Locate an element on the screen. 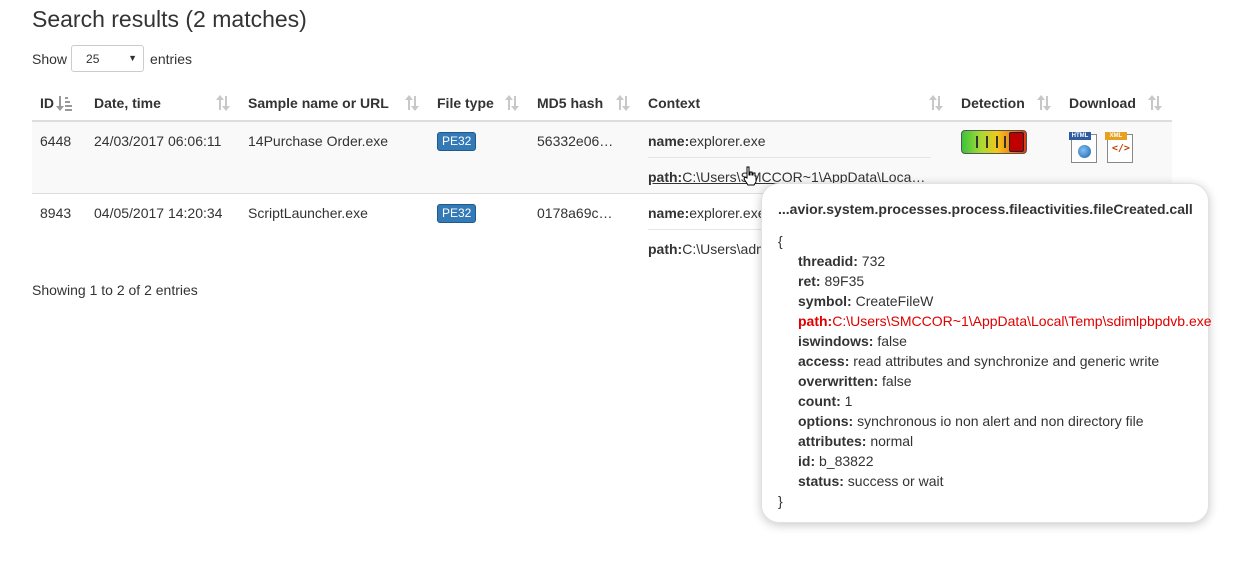 The image size is (1252, 575). entries-label: entries is located at coordinates (171, 58).